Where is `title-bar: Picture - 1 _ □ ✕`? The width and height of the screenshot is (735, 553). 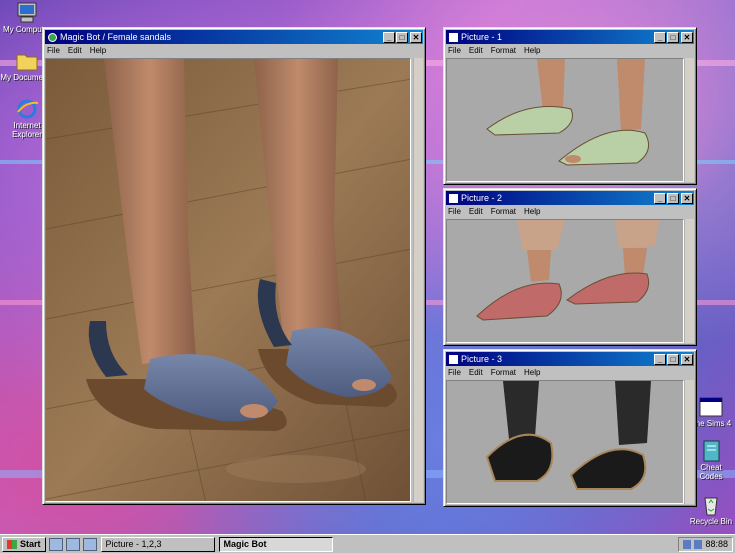 title-bar: Picture - 1 _ □ ✕ is located at coordinates (570, 37).